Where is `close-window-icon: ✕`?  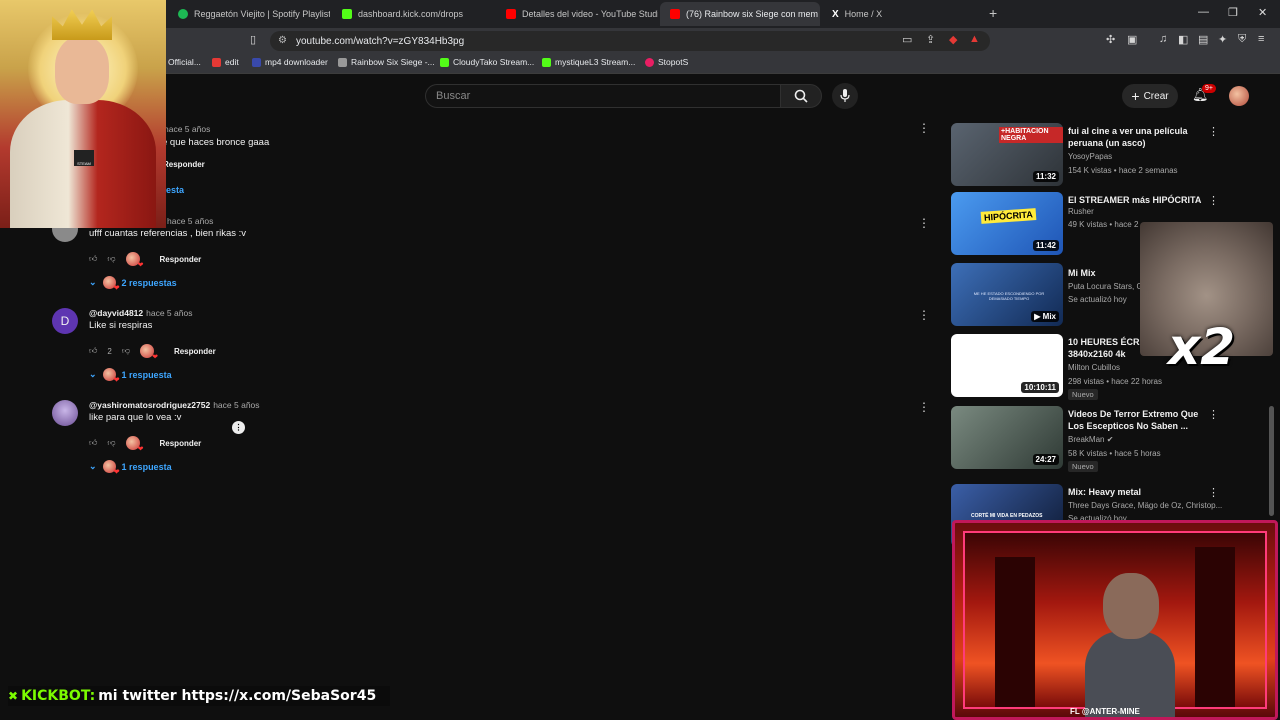
close-window-icon: ✕ is located at coordinates (1262, 12).